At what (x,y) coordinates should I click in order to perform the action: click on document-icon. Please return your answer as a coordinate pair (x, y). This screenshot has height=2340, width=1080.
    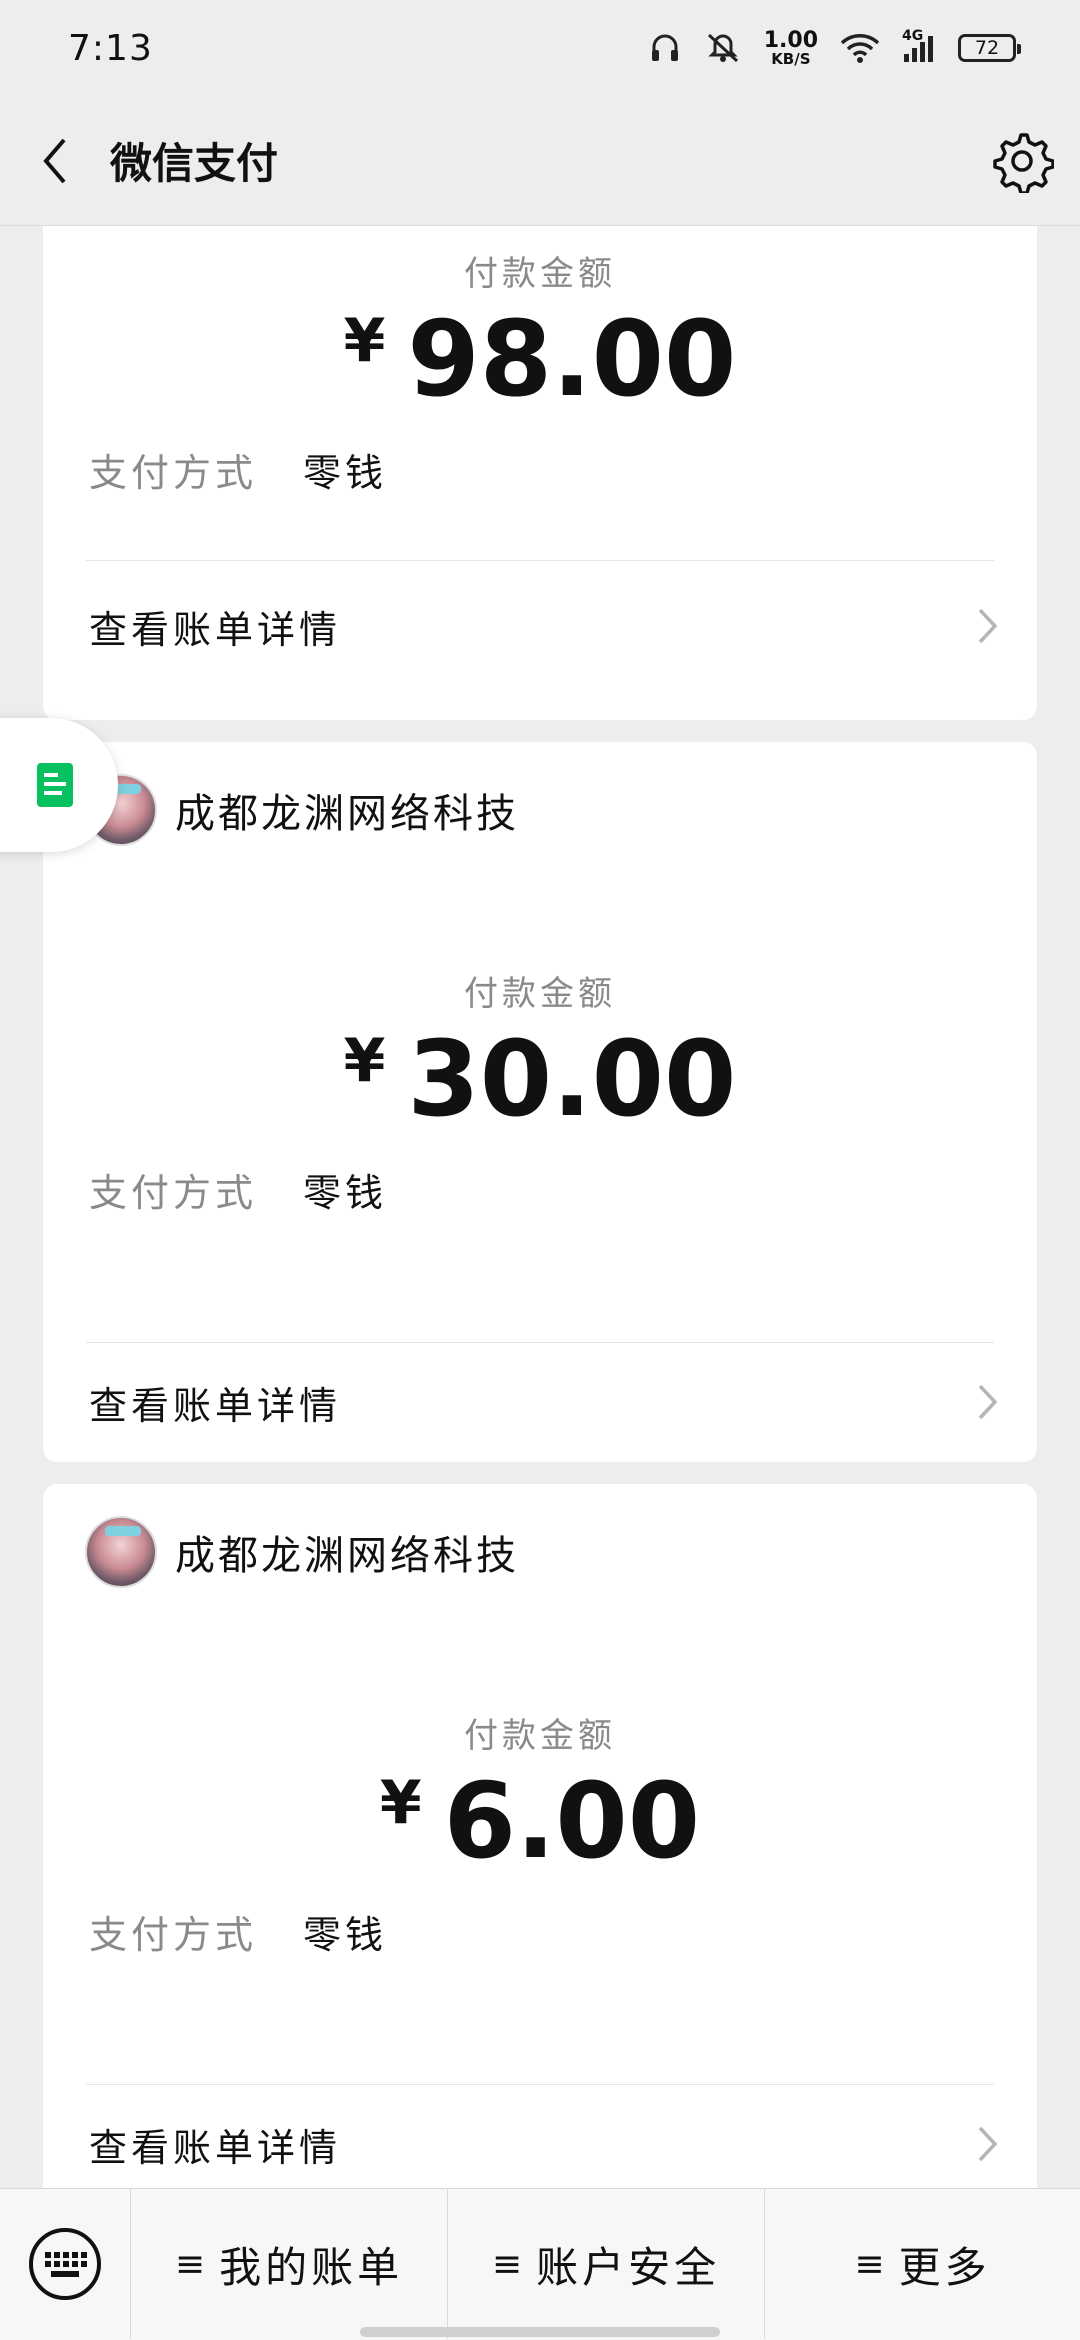
    Looking at the image, I should click on (55, 785).